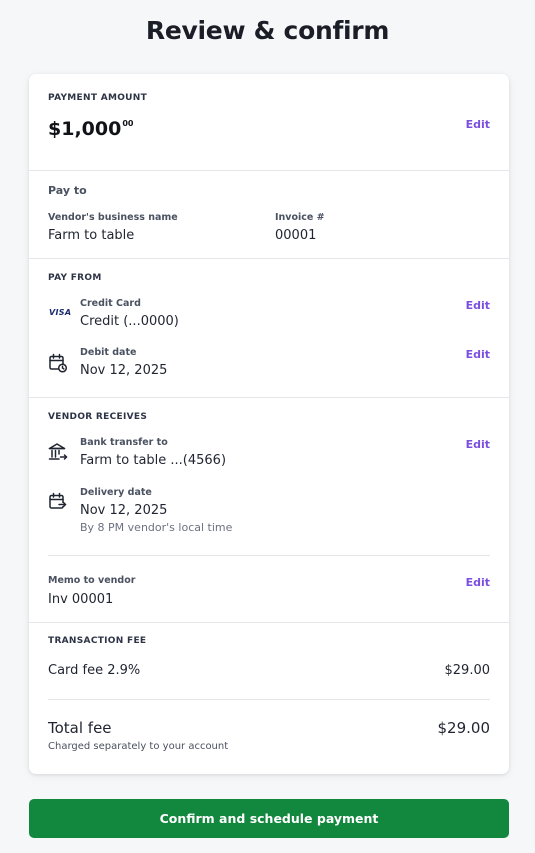  What do you see at coordinates (478, 444) in the screenshot?
I see `edit-bank-transfer-button: Edit` at bounding box center [478, 444].